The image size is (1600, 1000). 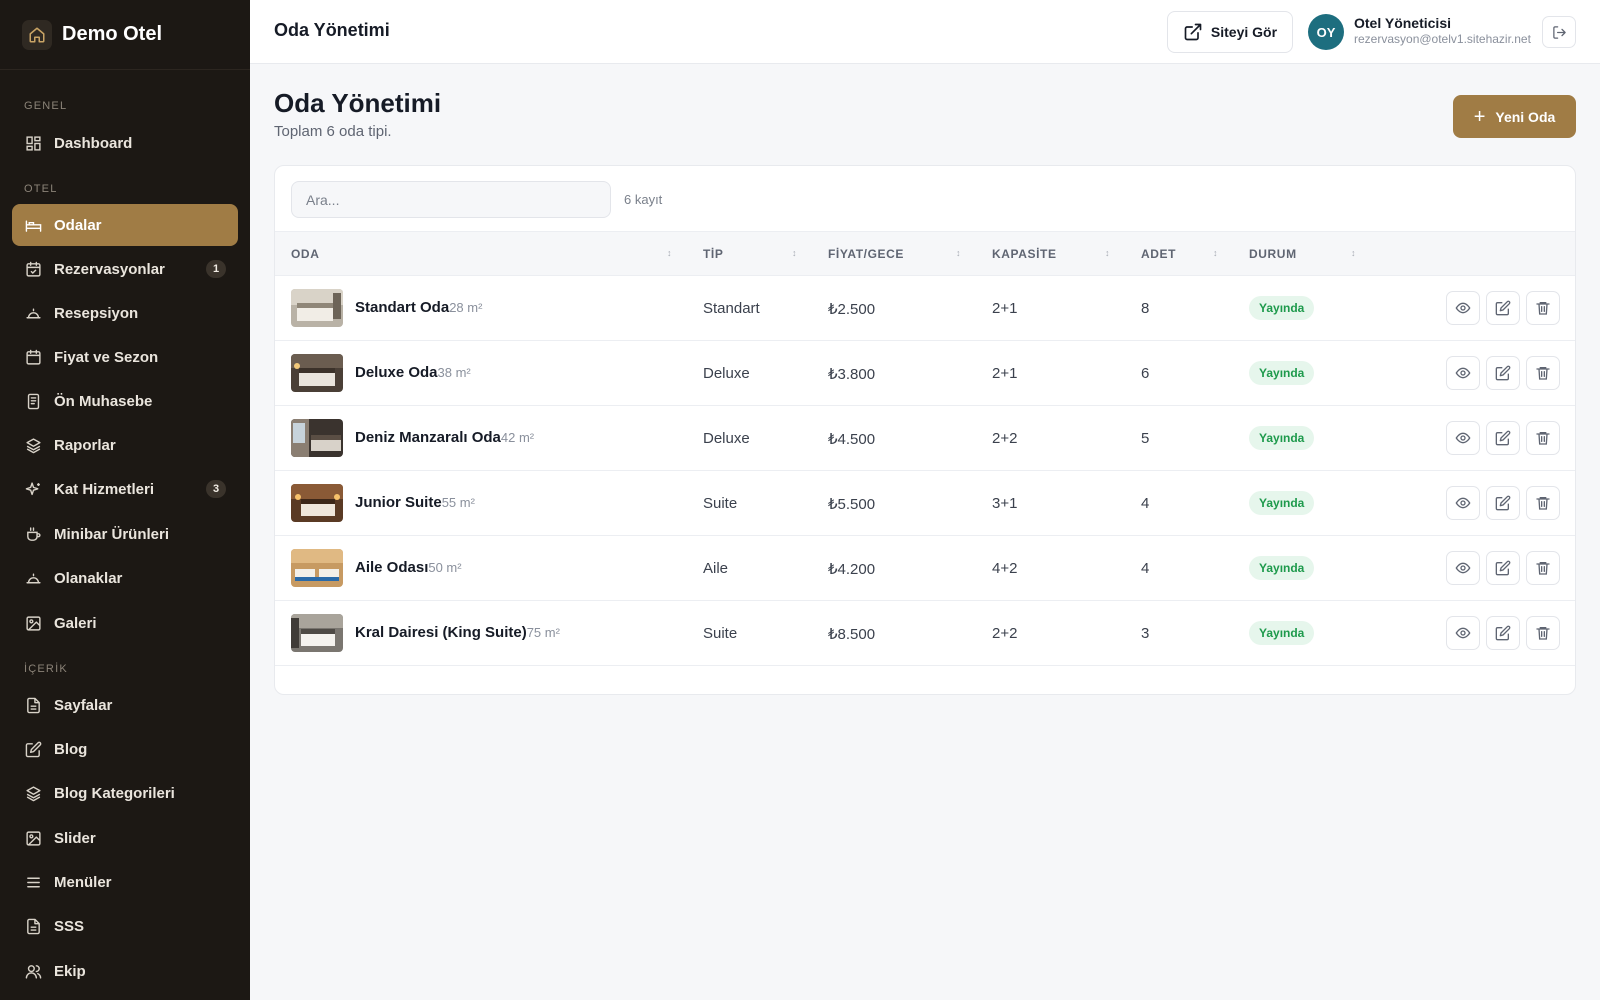 I want to click on sidebar-item-label: Sayfalar, so click(x=83, y=705).